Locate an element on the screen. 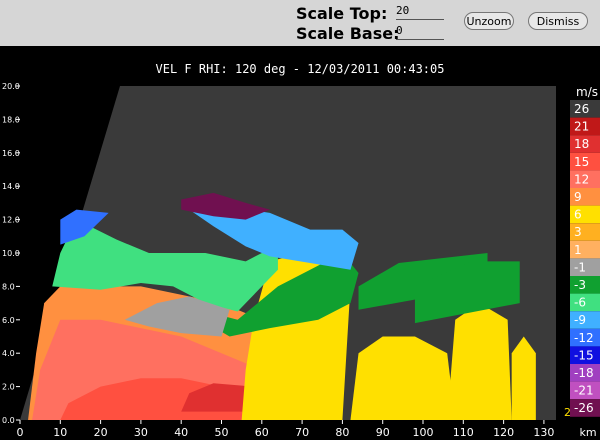 The image size is (600, 440). x-tick-label: 130 is located at coordinates (543, 432).